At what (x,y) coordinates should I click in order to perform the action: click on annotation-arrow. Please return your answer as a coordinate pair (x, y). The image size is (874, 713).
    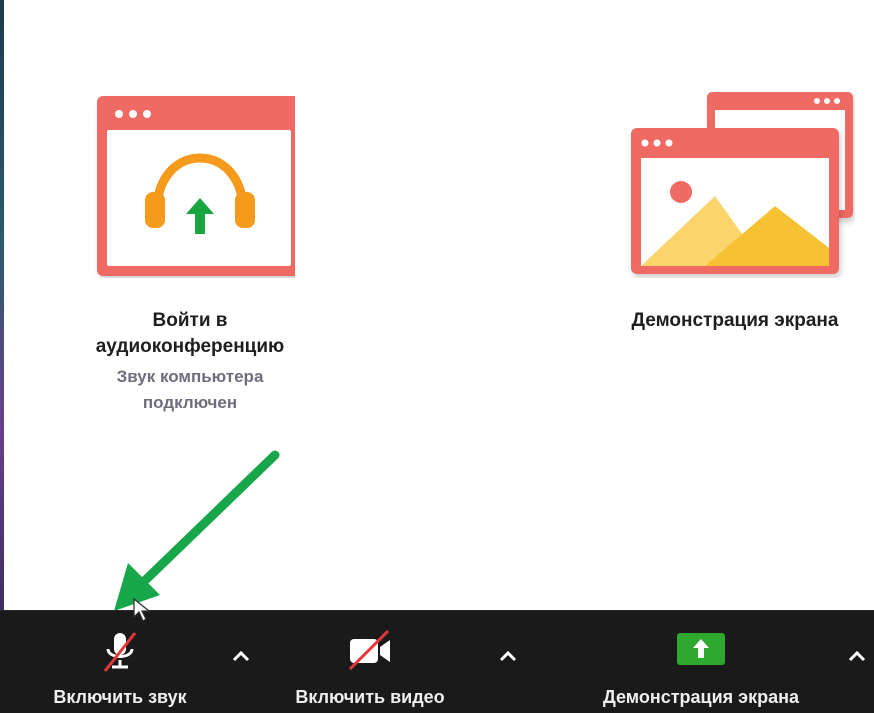
    Looking at the image, I should click on (197, 530).